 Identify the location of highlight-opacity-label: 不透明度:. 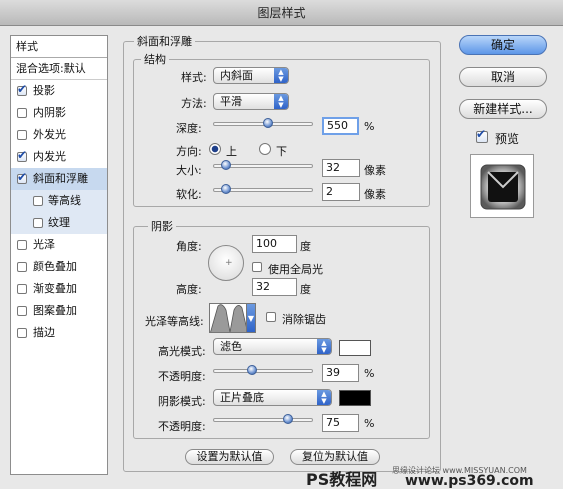
(182, 376).